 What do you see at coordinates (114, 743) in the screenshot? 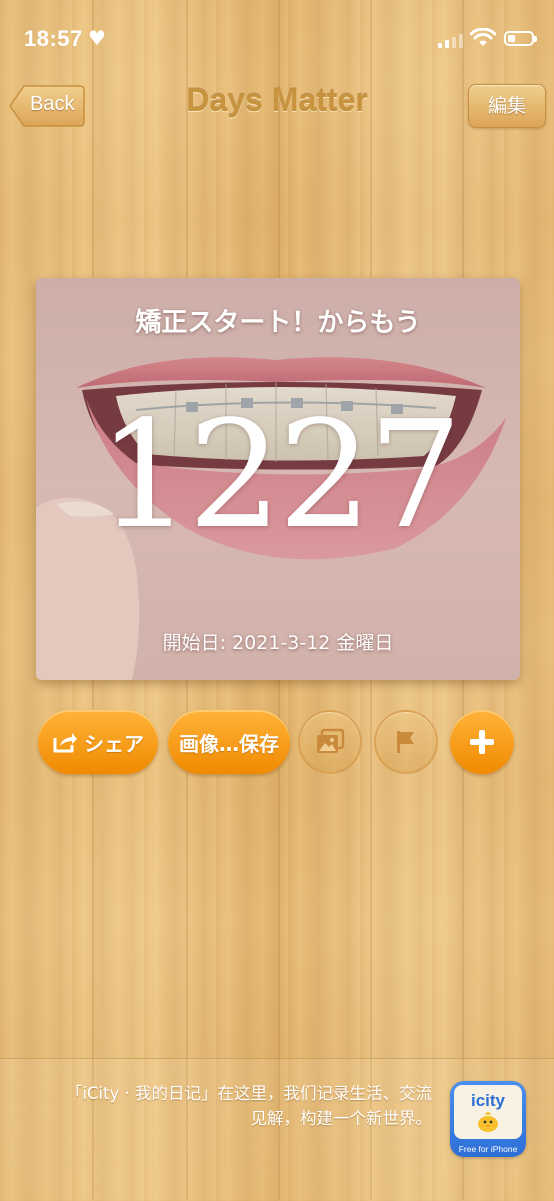
I see `share-label: シェア` at bounding box center [114, 743].